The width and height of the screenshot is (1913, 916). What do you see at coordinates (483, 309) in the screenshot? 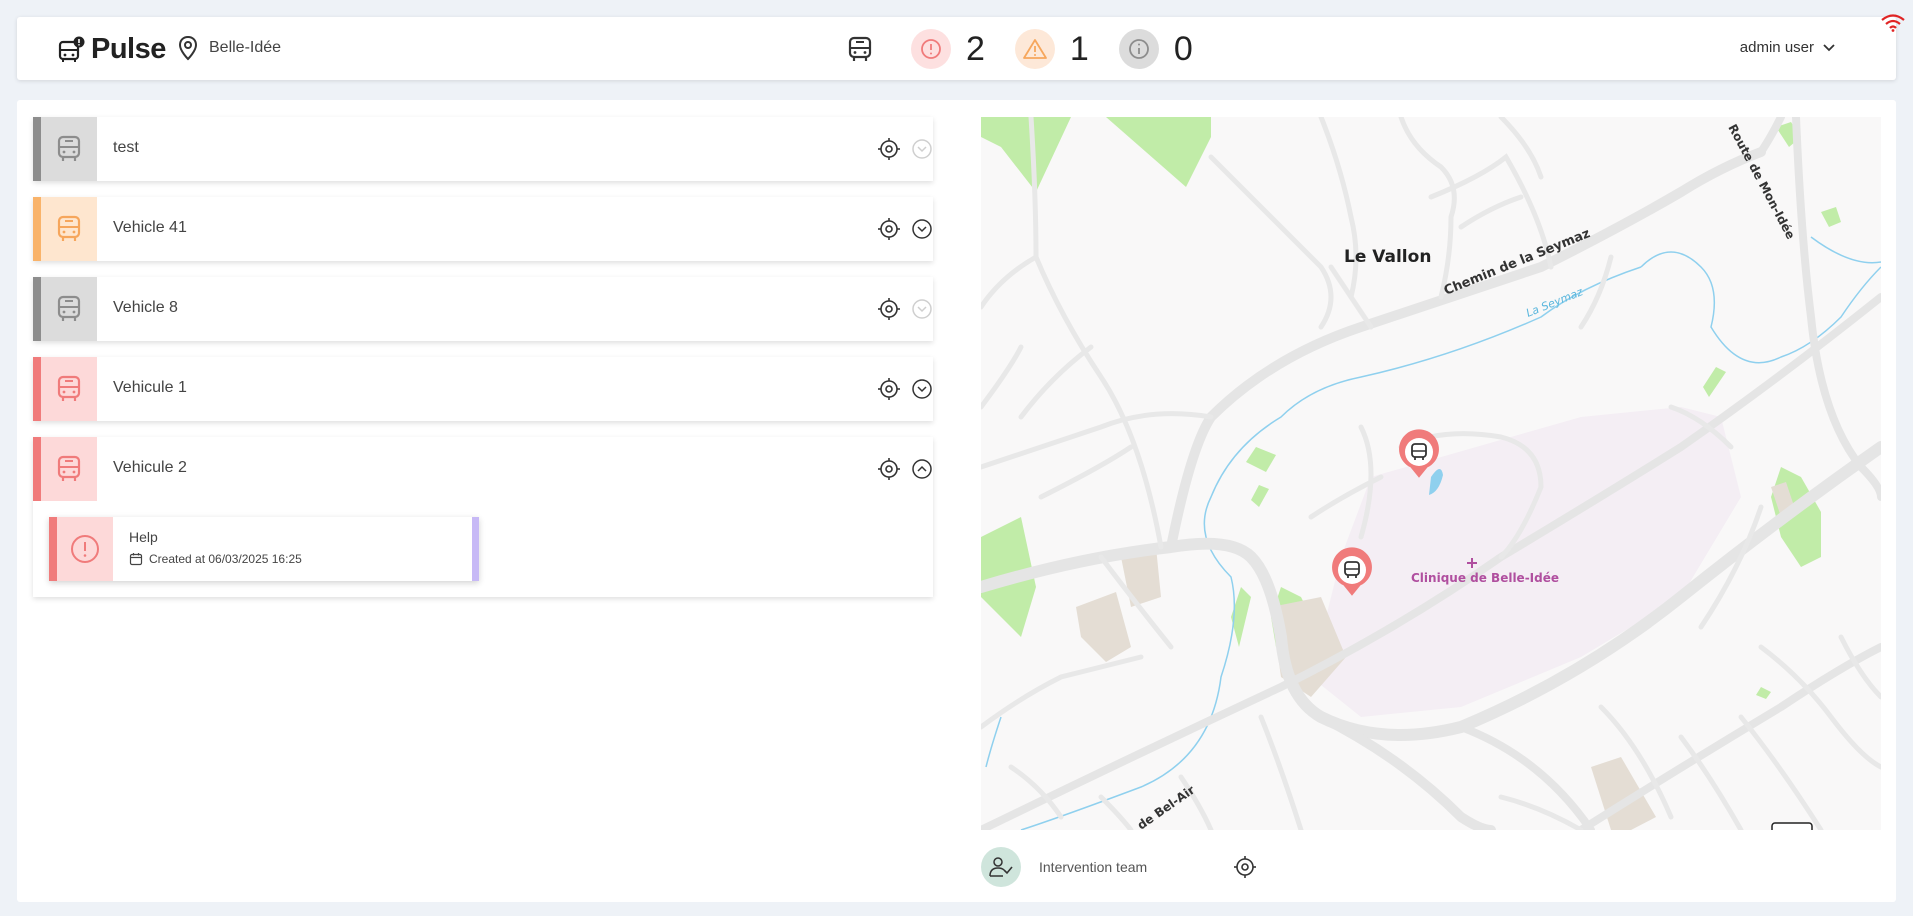
I see `vehicle-row-vehicle-8: Vehicle 8` at bounding box center [483, 309].